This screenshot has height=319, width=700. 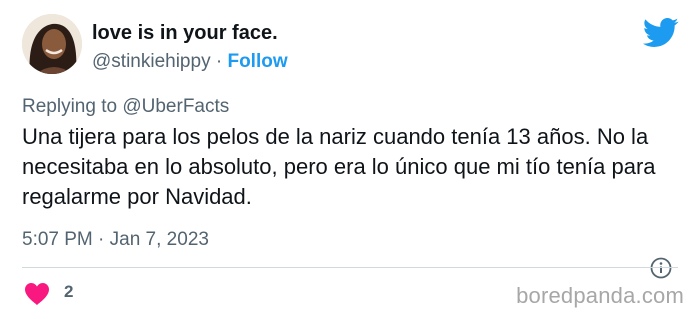 I want to click on author-handle: @stinkiehippy, so click(x=151, y=61).